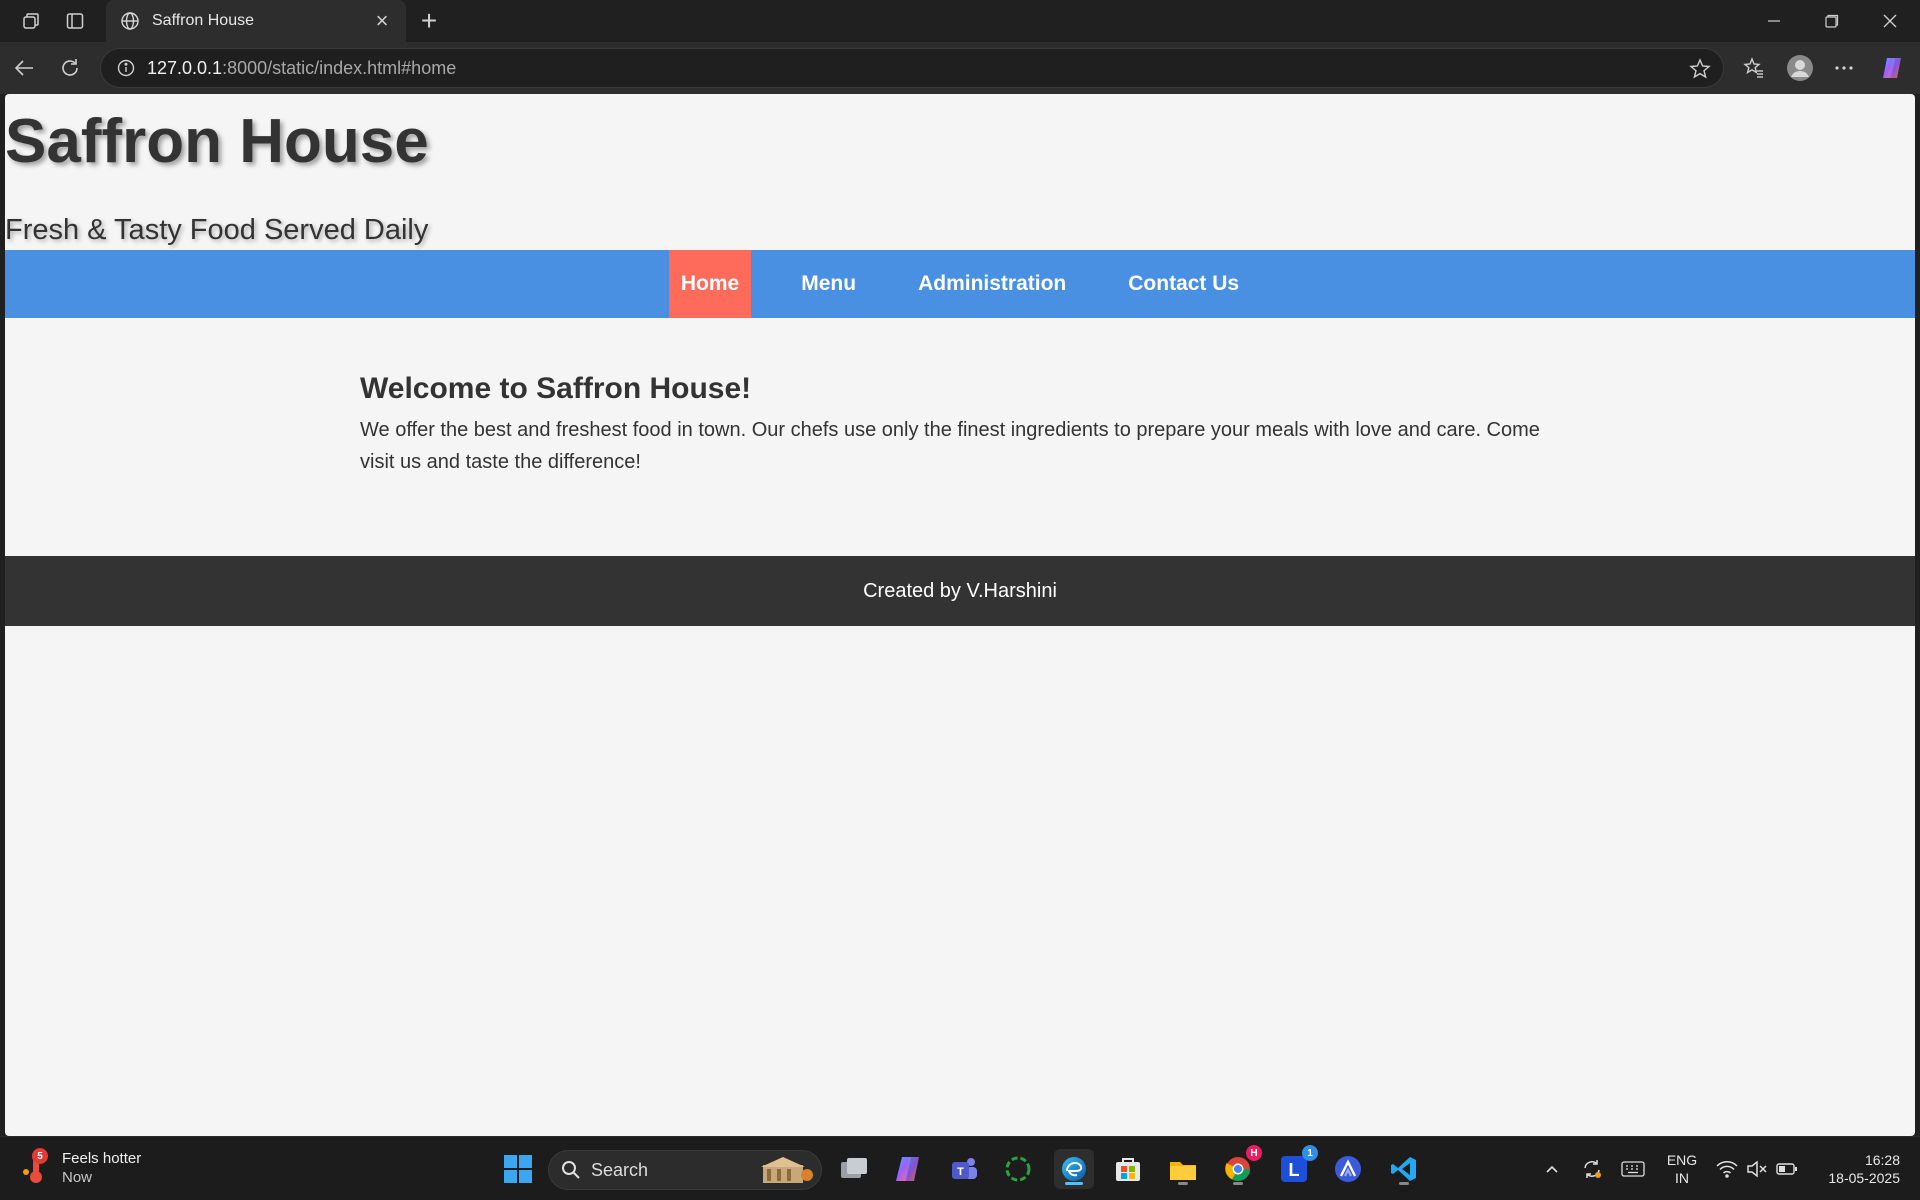 Image resolution: width=1920 pixels, height=1200 pixels. What do you see at coordinates (217, 230) in the screenshot?
I see `site-tagline: Fresh & Tasty Food Served Daily` at bounding box center [217, 230].